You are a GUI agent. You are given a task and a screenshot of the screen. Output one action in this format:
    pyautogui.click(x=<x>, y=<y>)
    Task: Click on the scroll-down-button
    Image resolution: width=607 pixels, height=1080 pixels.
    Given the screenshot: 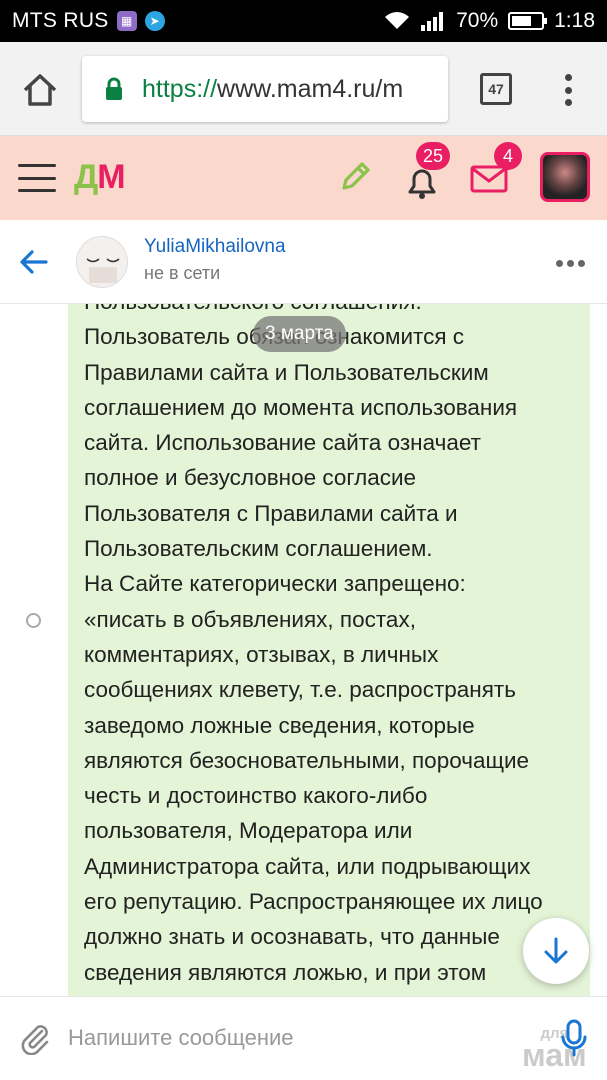 What is the action you would take?
    pyautogui.click(x=556, y=951)
    